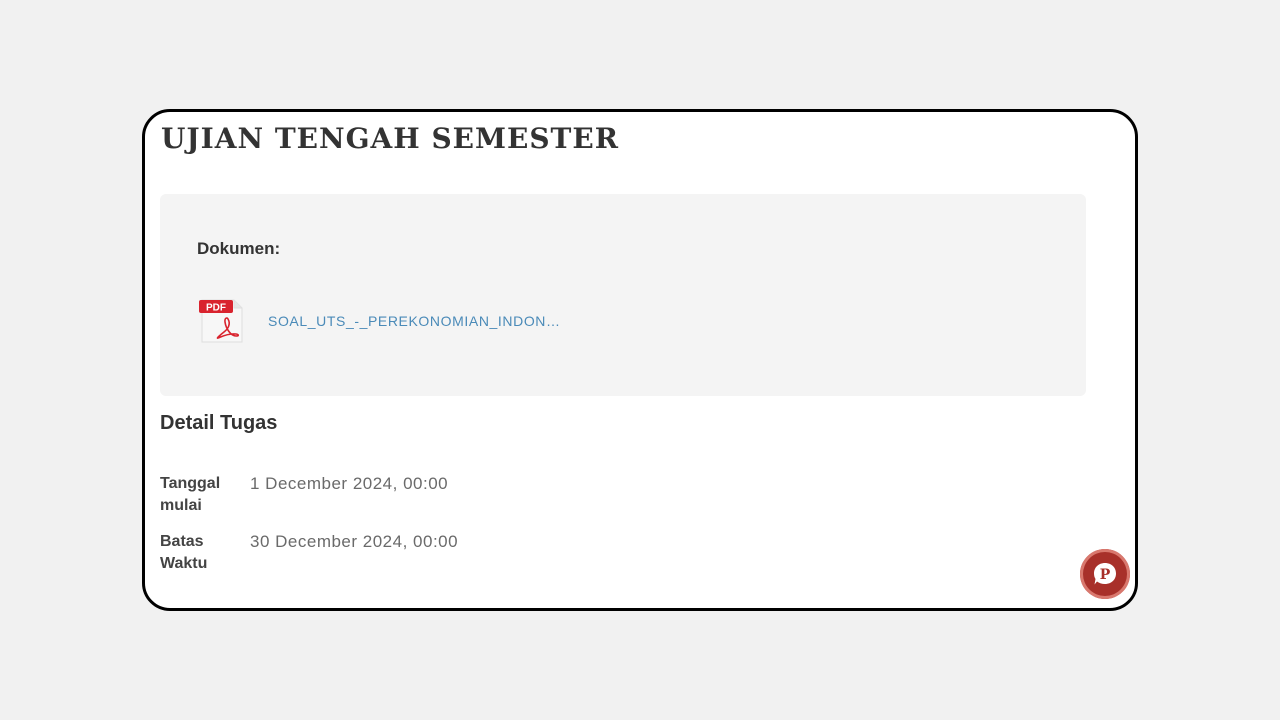  What do you see at coordinates (219, 423) in the screenshot?
I see `detail-heading: Detail Tugas` at bounding box center [219, 423].